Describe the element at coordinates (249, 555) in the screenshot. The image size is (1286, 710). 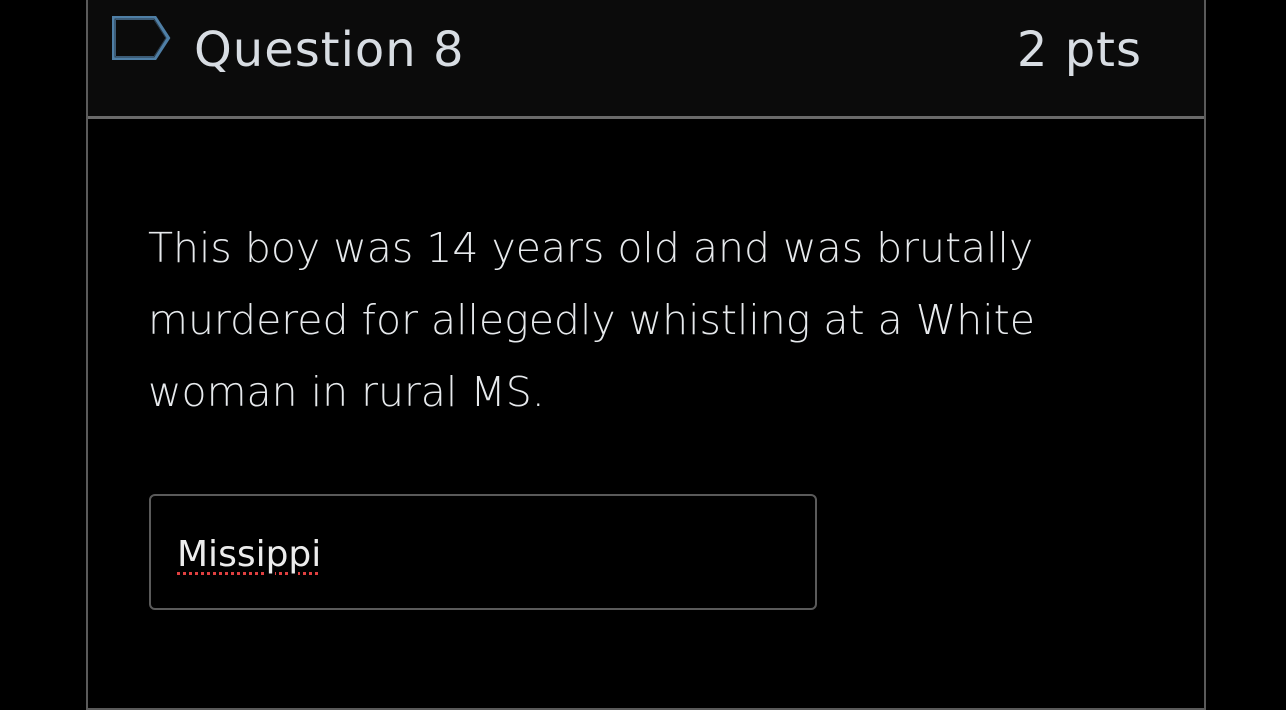
I see `answer-value: Missippi` at that location.